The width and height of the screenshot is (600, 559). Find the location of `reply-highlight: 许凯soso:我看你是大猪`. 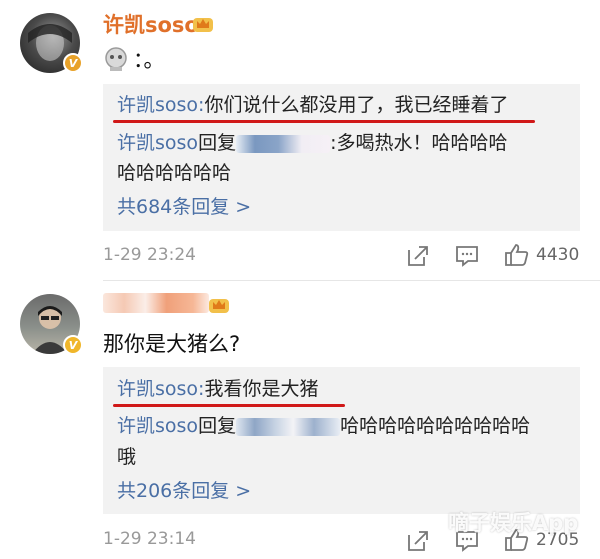

reply-highlight: 许凯soso:我看你是大猪 is located at coordinates (217, 389).